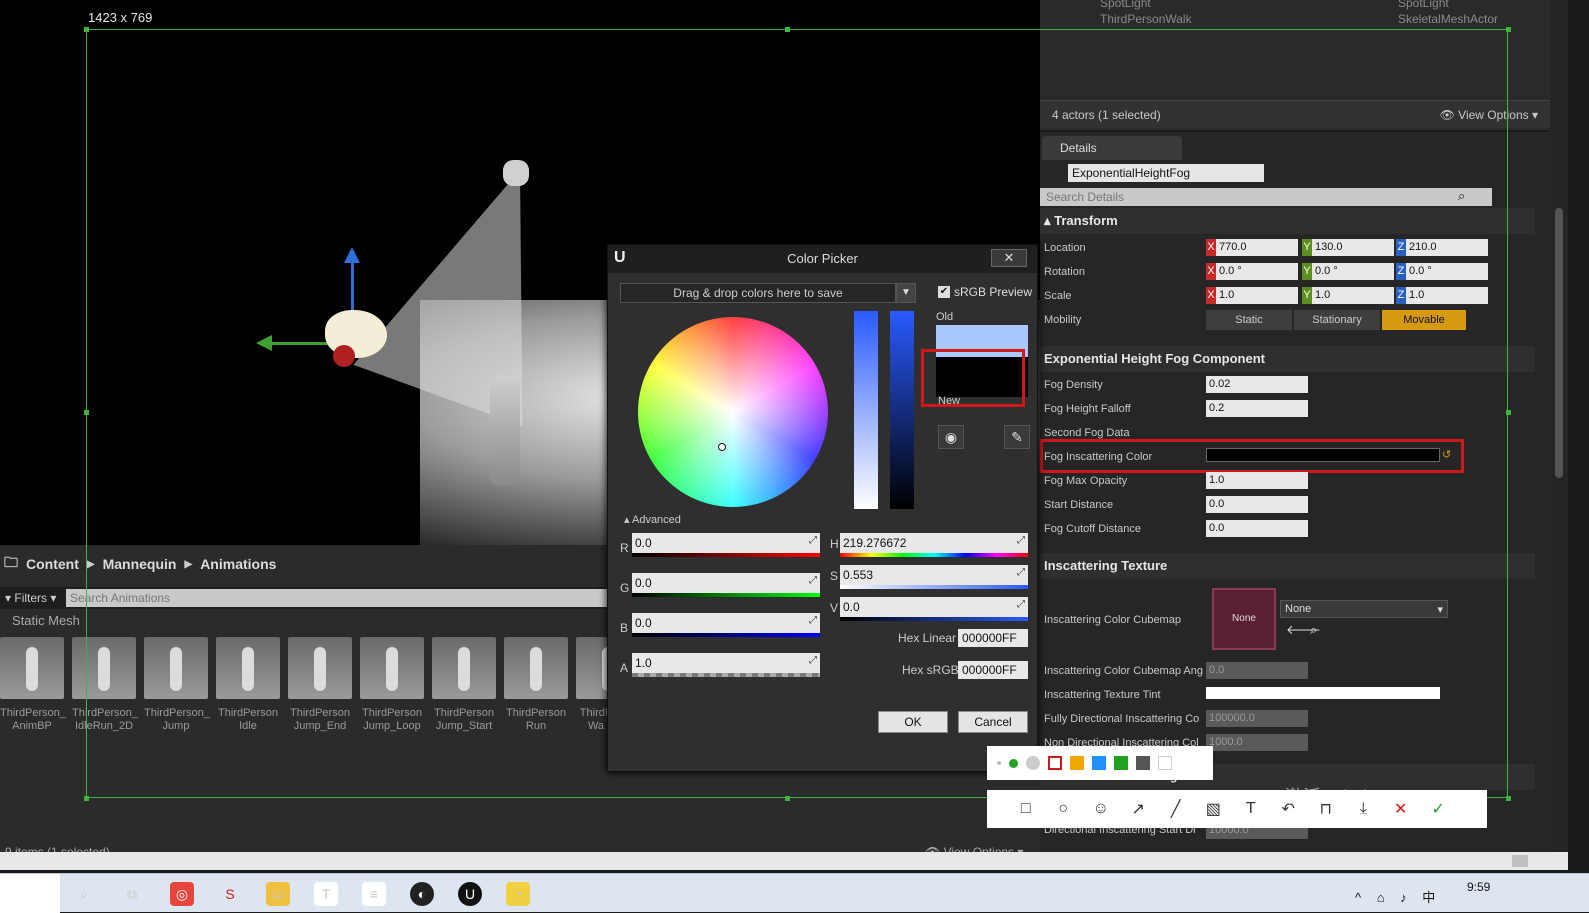 This screenshot has height=913, width=1589. I want to click on system-tray: ^ ⌂ ♪ 中, so click(1398, 896).